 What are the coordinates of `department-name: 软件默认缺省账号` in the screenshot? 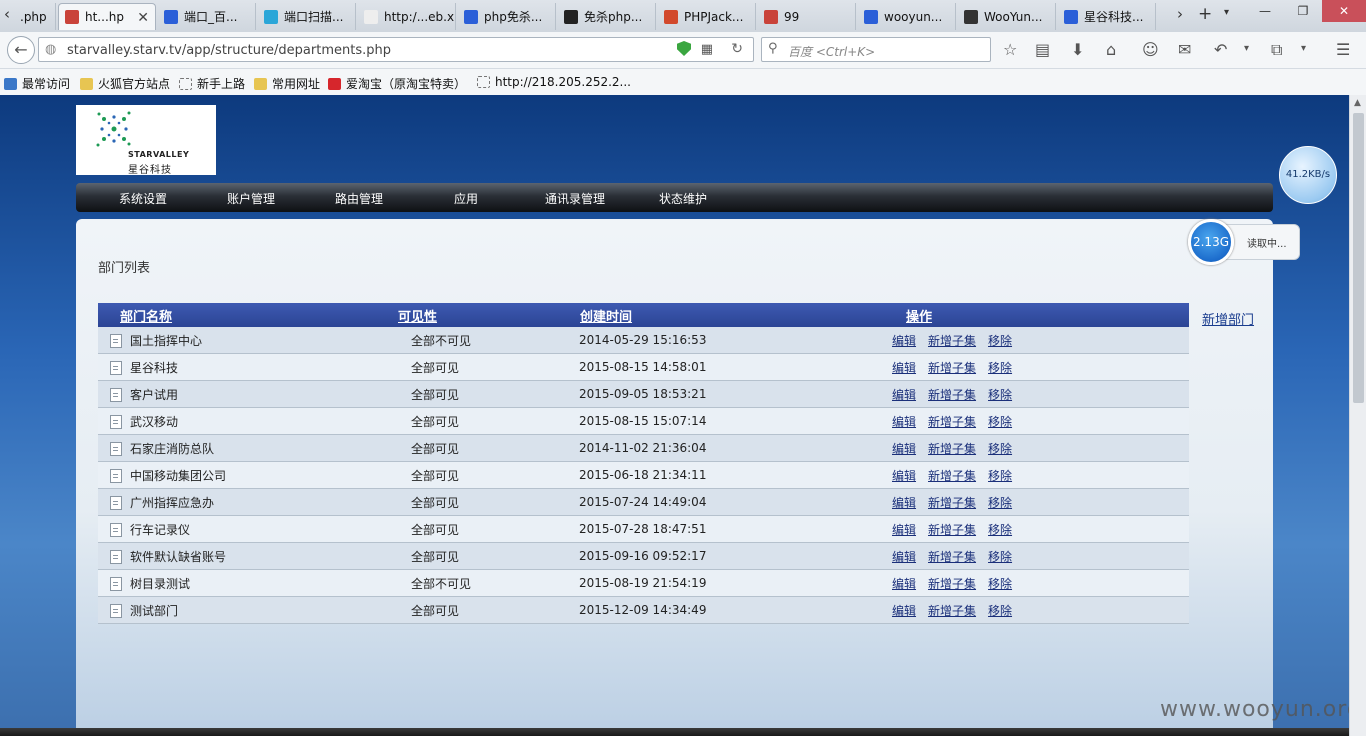 It's located at (178, 556).